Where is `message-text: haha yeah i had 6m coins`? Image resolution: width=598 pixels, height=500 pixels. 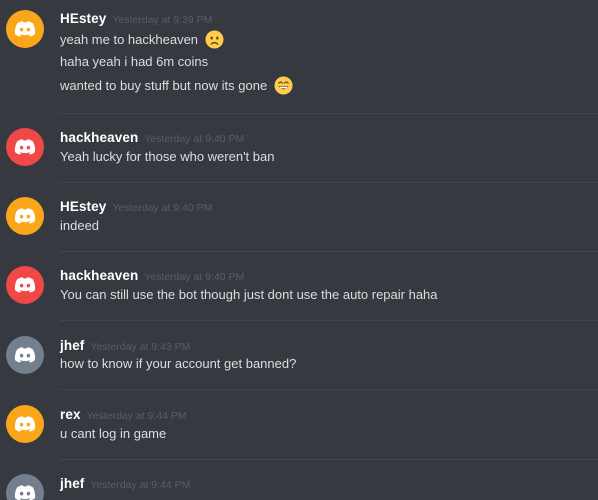 message-text: haha yeah i had 6m coins is located at coordinates (134, 61).